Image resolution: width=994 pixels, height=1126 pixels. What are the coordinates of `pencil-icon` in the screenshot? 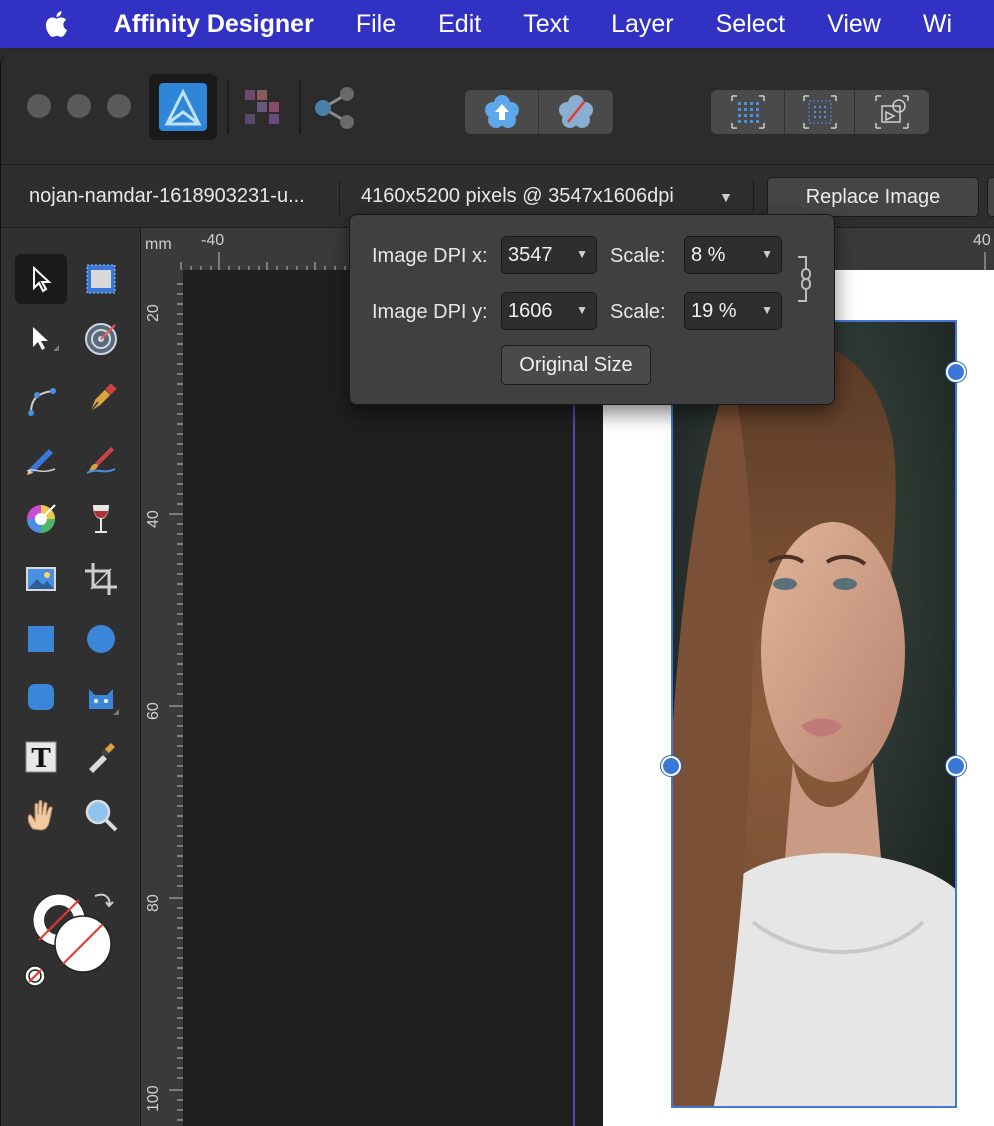 It's located at (41, 462).